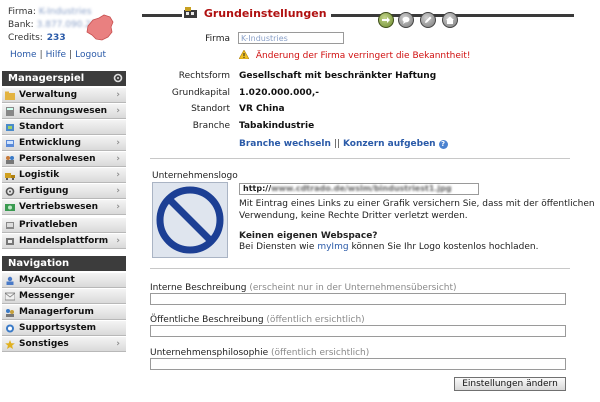 The width and height of the screenshot is (600, 402). Describe the element at coordinates (204, 76) in the screenshot. I see `rechtsform-label: Rechtsform` at that location.